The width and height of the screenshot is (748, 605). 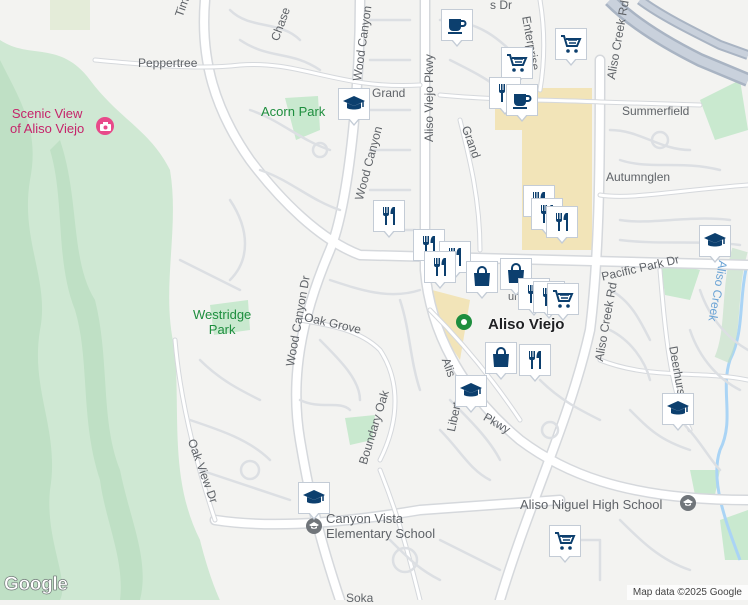 I want to click on map-attribution: Map data ©2025 Google, so click(x=687, y=592).